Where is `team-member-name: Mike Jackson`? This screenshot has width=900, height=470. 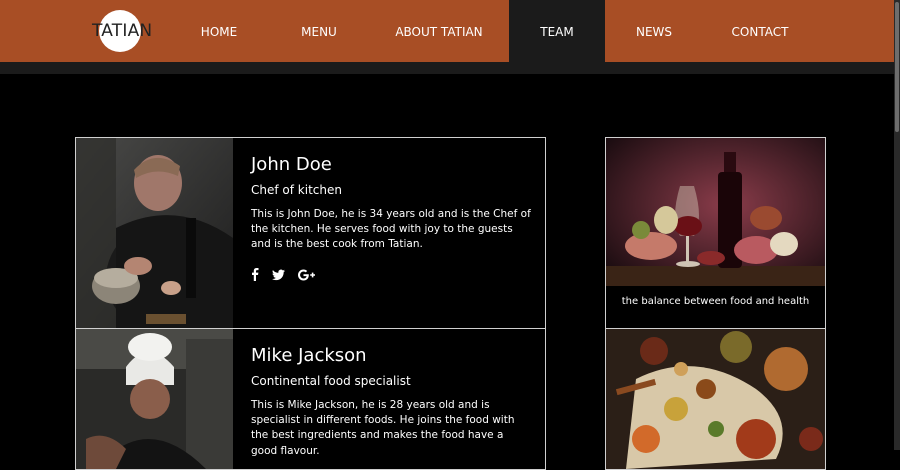
team-member-name: Mike Jackson is located at coordinates (309, 355).